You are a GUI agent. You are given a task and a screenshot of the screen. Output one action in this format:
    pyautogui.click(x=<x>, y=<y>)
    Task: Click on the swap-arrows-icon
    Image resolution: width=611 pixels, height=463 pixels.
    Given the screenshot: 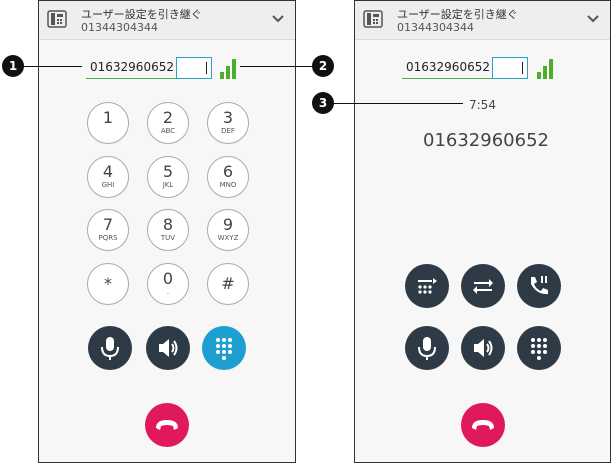 What is the action you would take?
    pyautogui.click(x=483, y=286)
    